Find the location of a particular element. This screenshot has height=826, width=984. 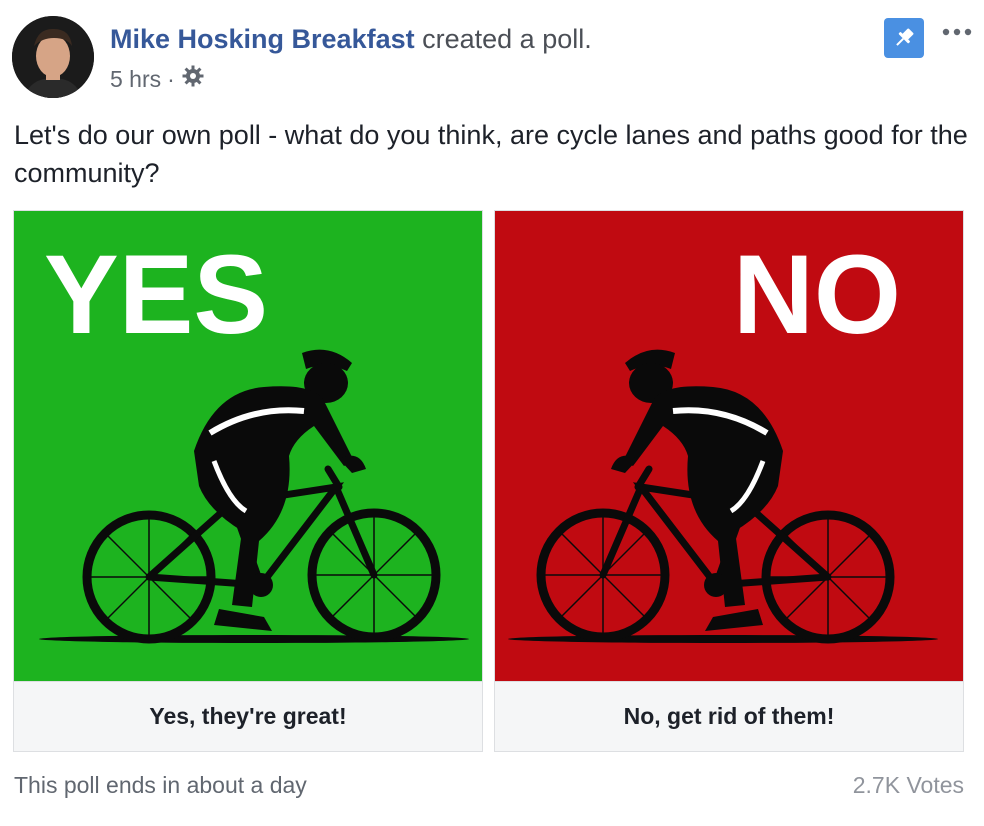

yes-image-text: YES is located at coordinates (156, 294).